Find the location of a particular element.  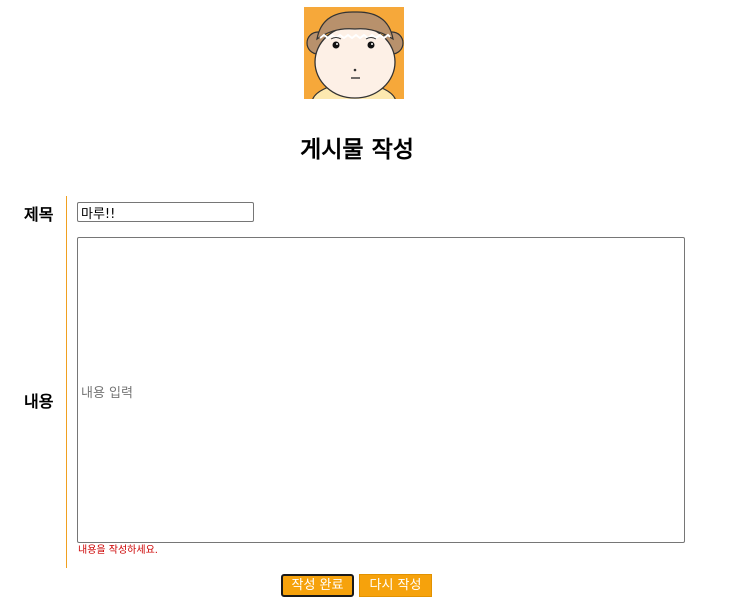

form-divider is located at coordinates (66, 382).